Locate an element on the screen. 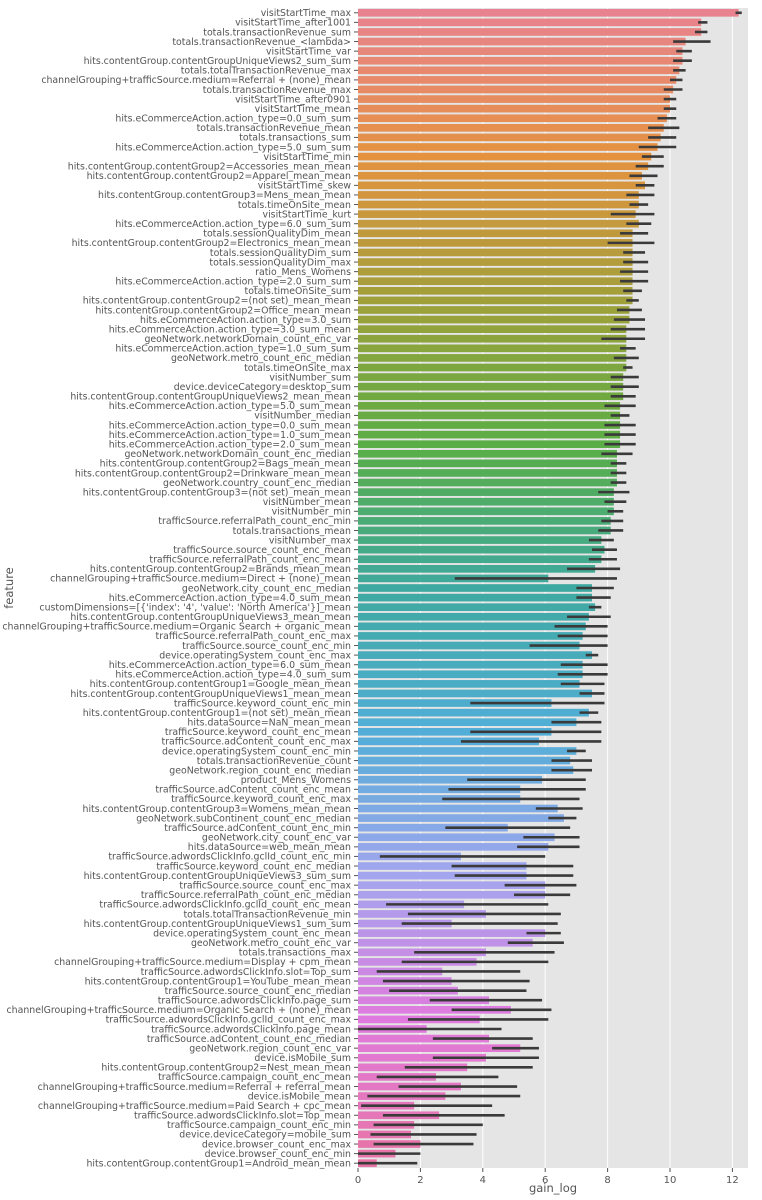 The width and height of the screenshot is (762, 1200). y-axis-title: feature is located at coordinates (9, 588).